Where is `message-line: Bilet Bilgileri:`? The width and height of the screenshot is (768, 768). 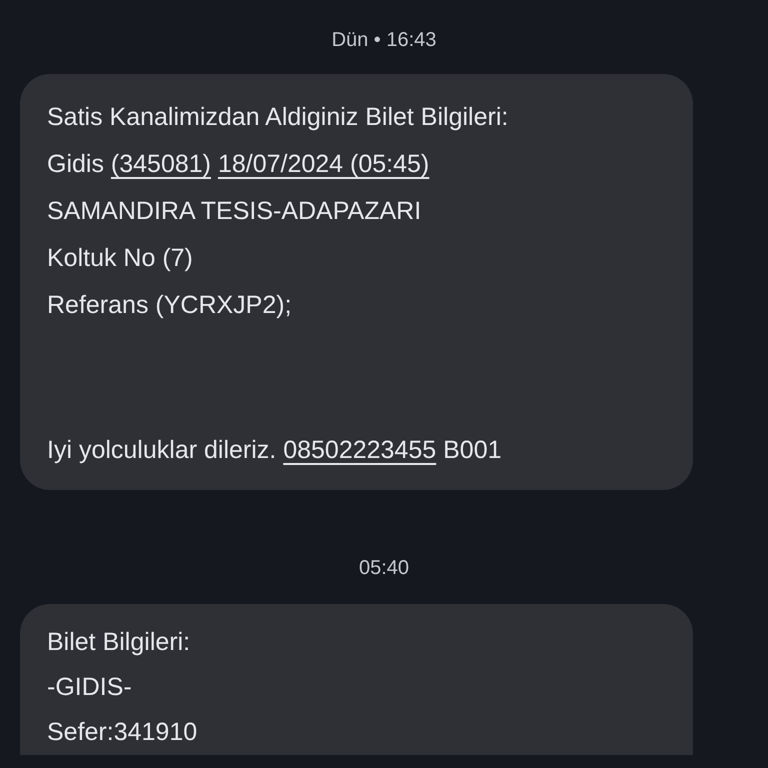 message-line: Bilet Bilgileri: is located at coordinates (119, 642).